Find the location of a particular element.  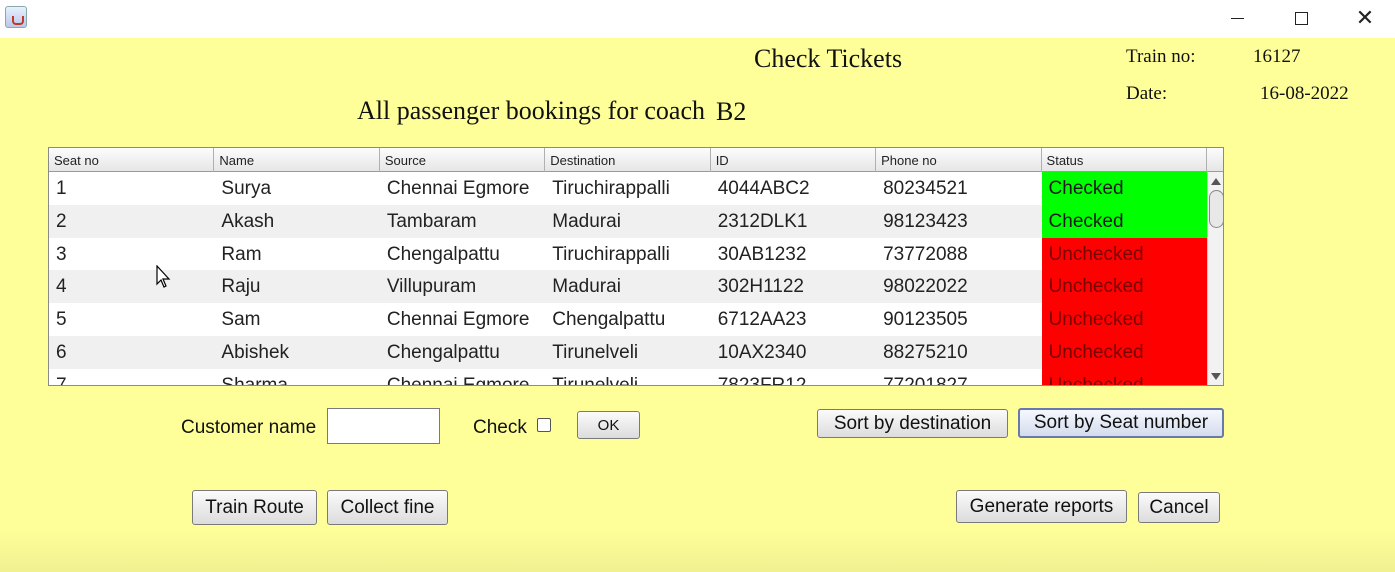

header-corner is located at coordinates (1215, 160).